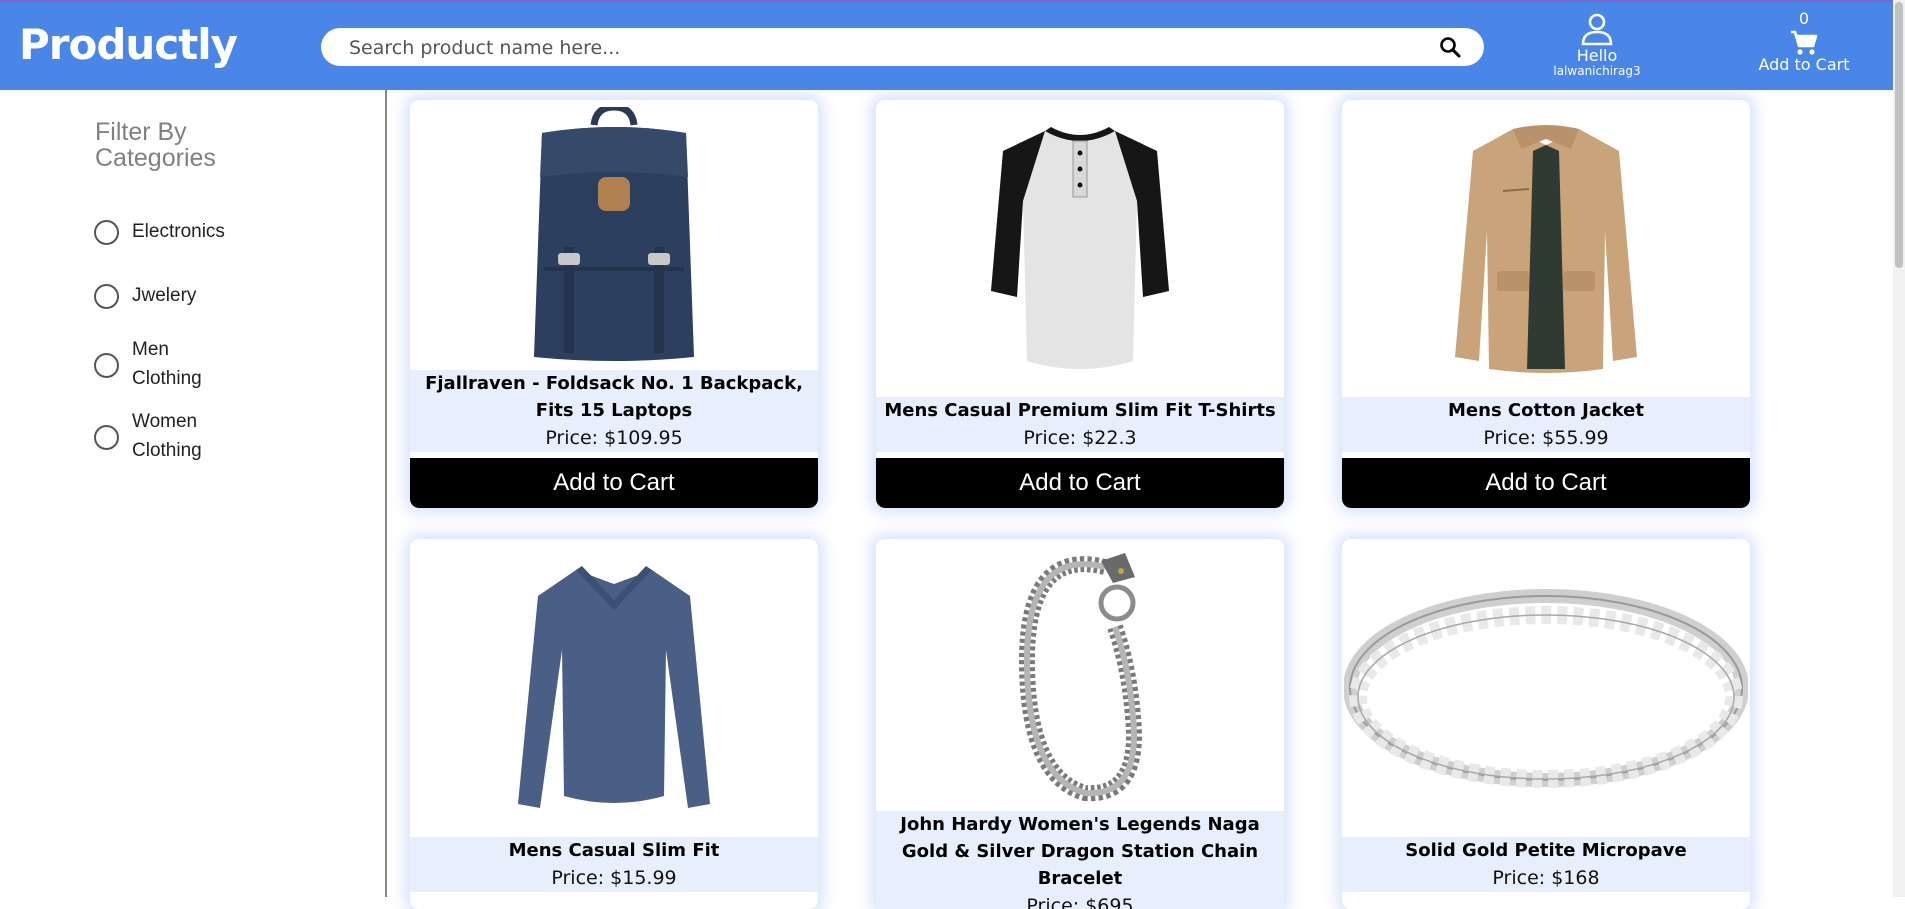 This screenshot has height=909, width=1905. What do you see at coordinates (167, 436) in the screenshot?
I see `category-label: Women Clothing` at bounding box center [167, 436].